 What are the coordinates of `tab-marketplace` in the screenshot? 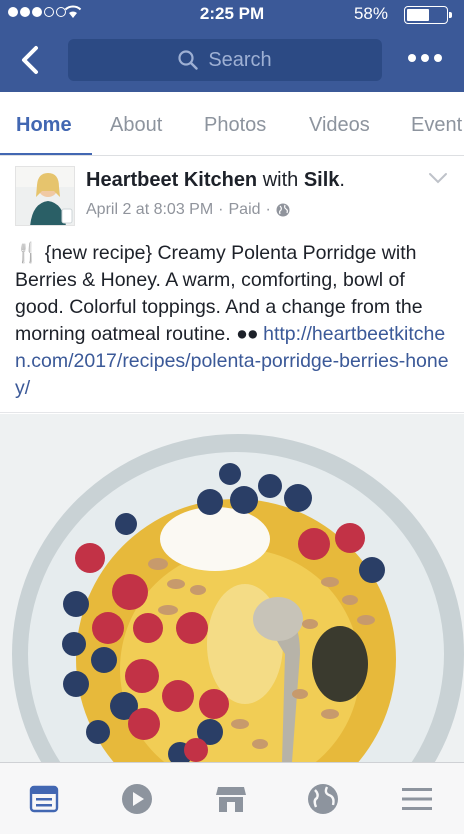 It's located at (231, 799).